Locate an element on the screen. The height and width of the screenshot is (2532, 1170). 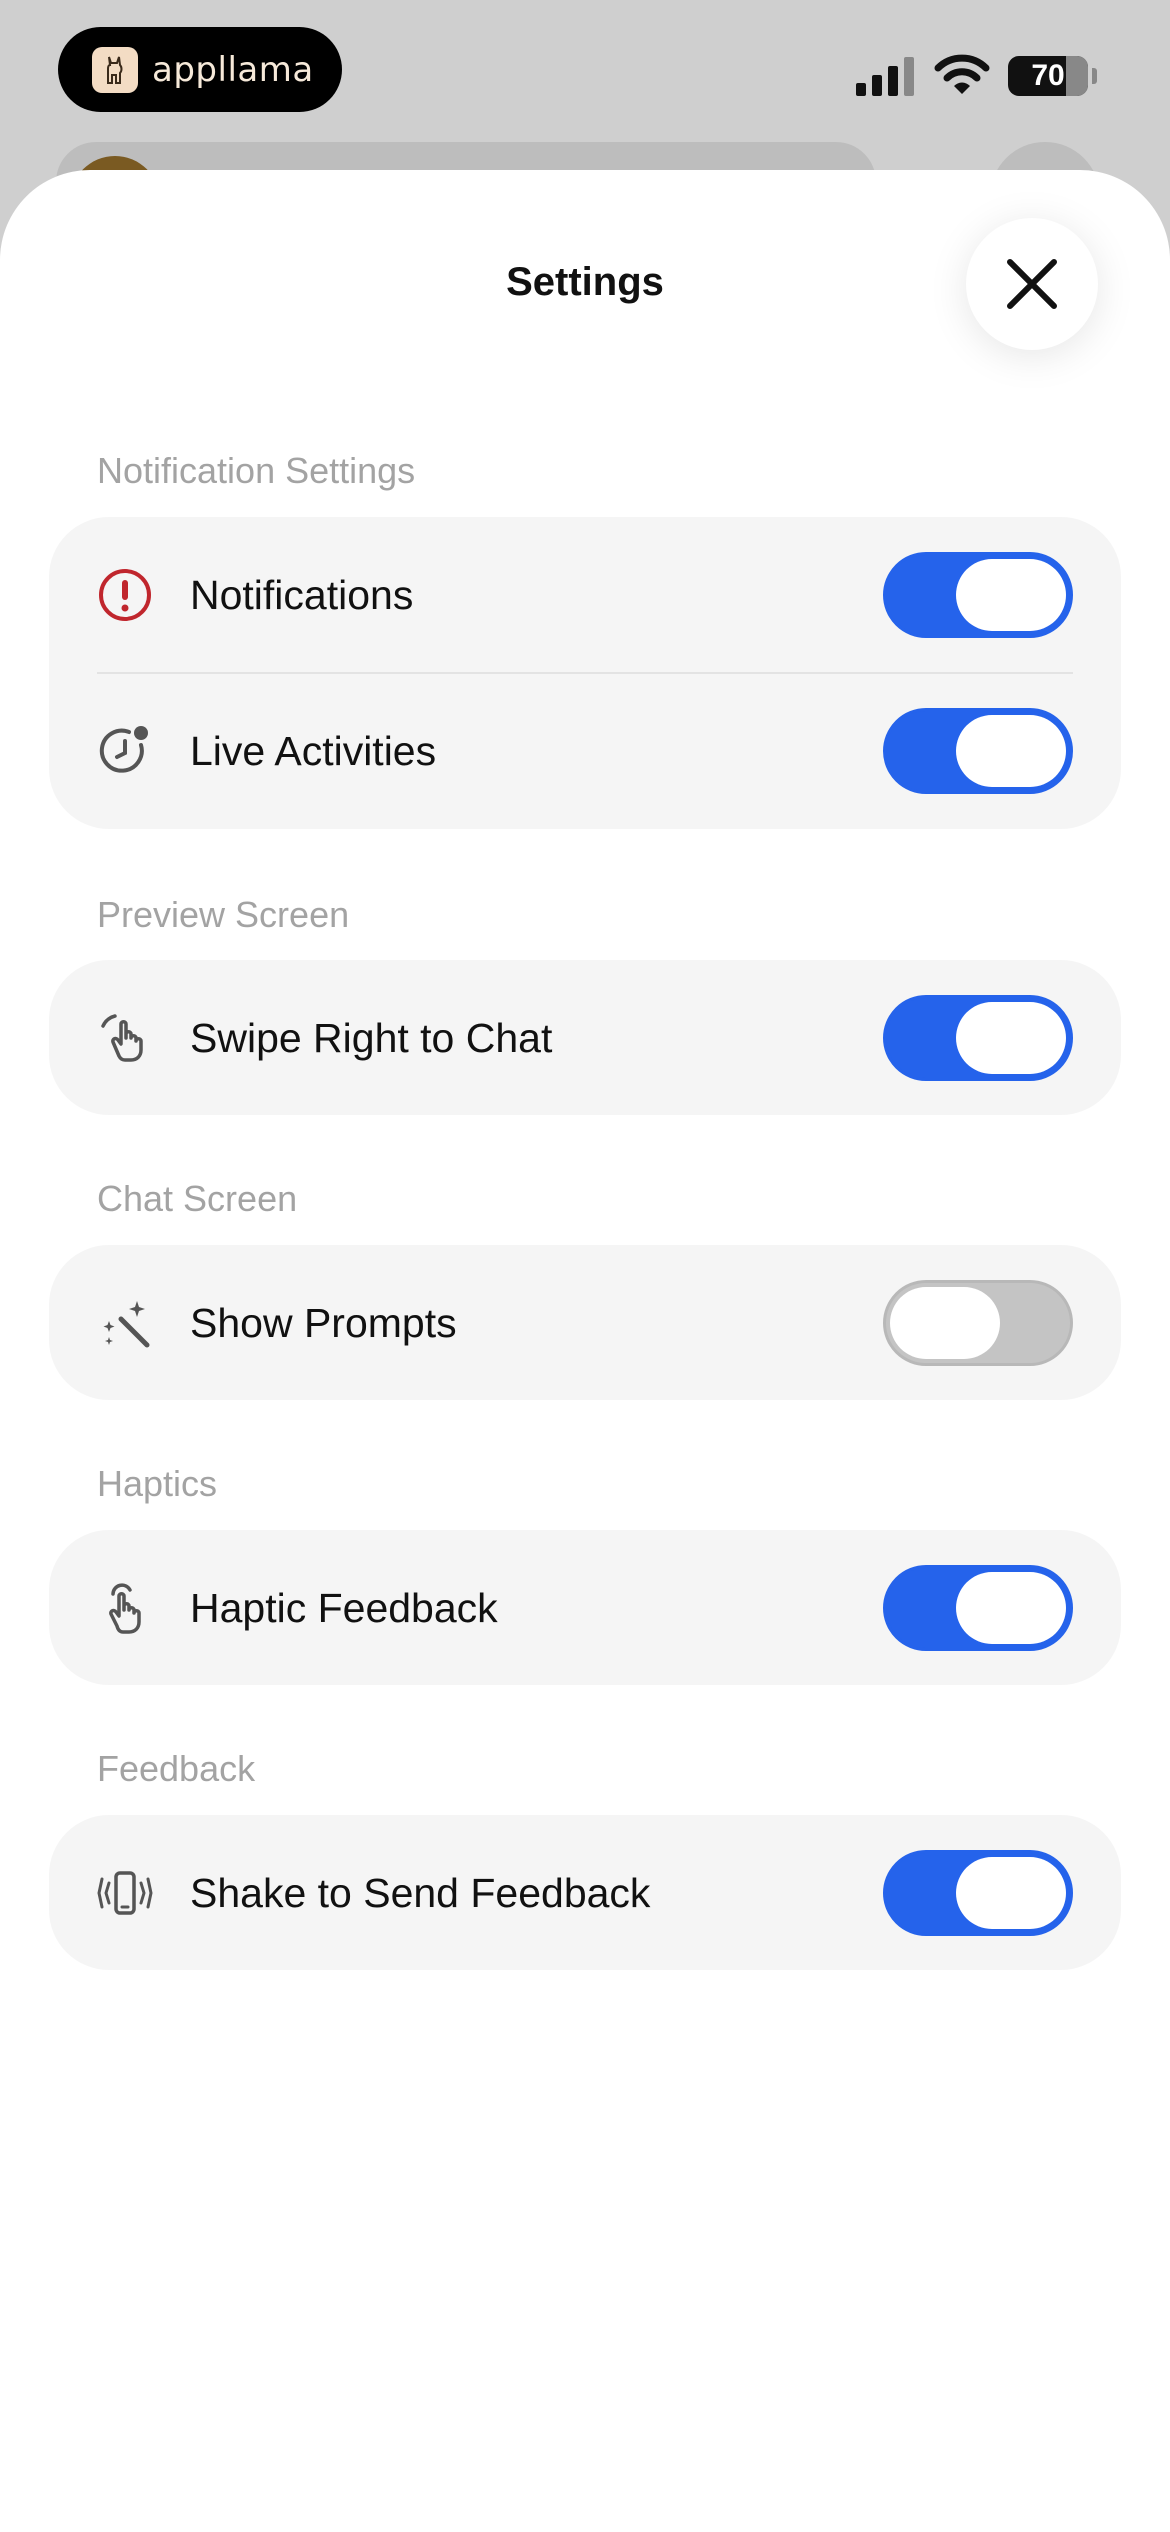
row-live-activities: Live Activities is located at coordinates (585, 751).